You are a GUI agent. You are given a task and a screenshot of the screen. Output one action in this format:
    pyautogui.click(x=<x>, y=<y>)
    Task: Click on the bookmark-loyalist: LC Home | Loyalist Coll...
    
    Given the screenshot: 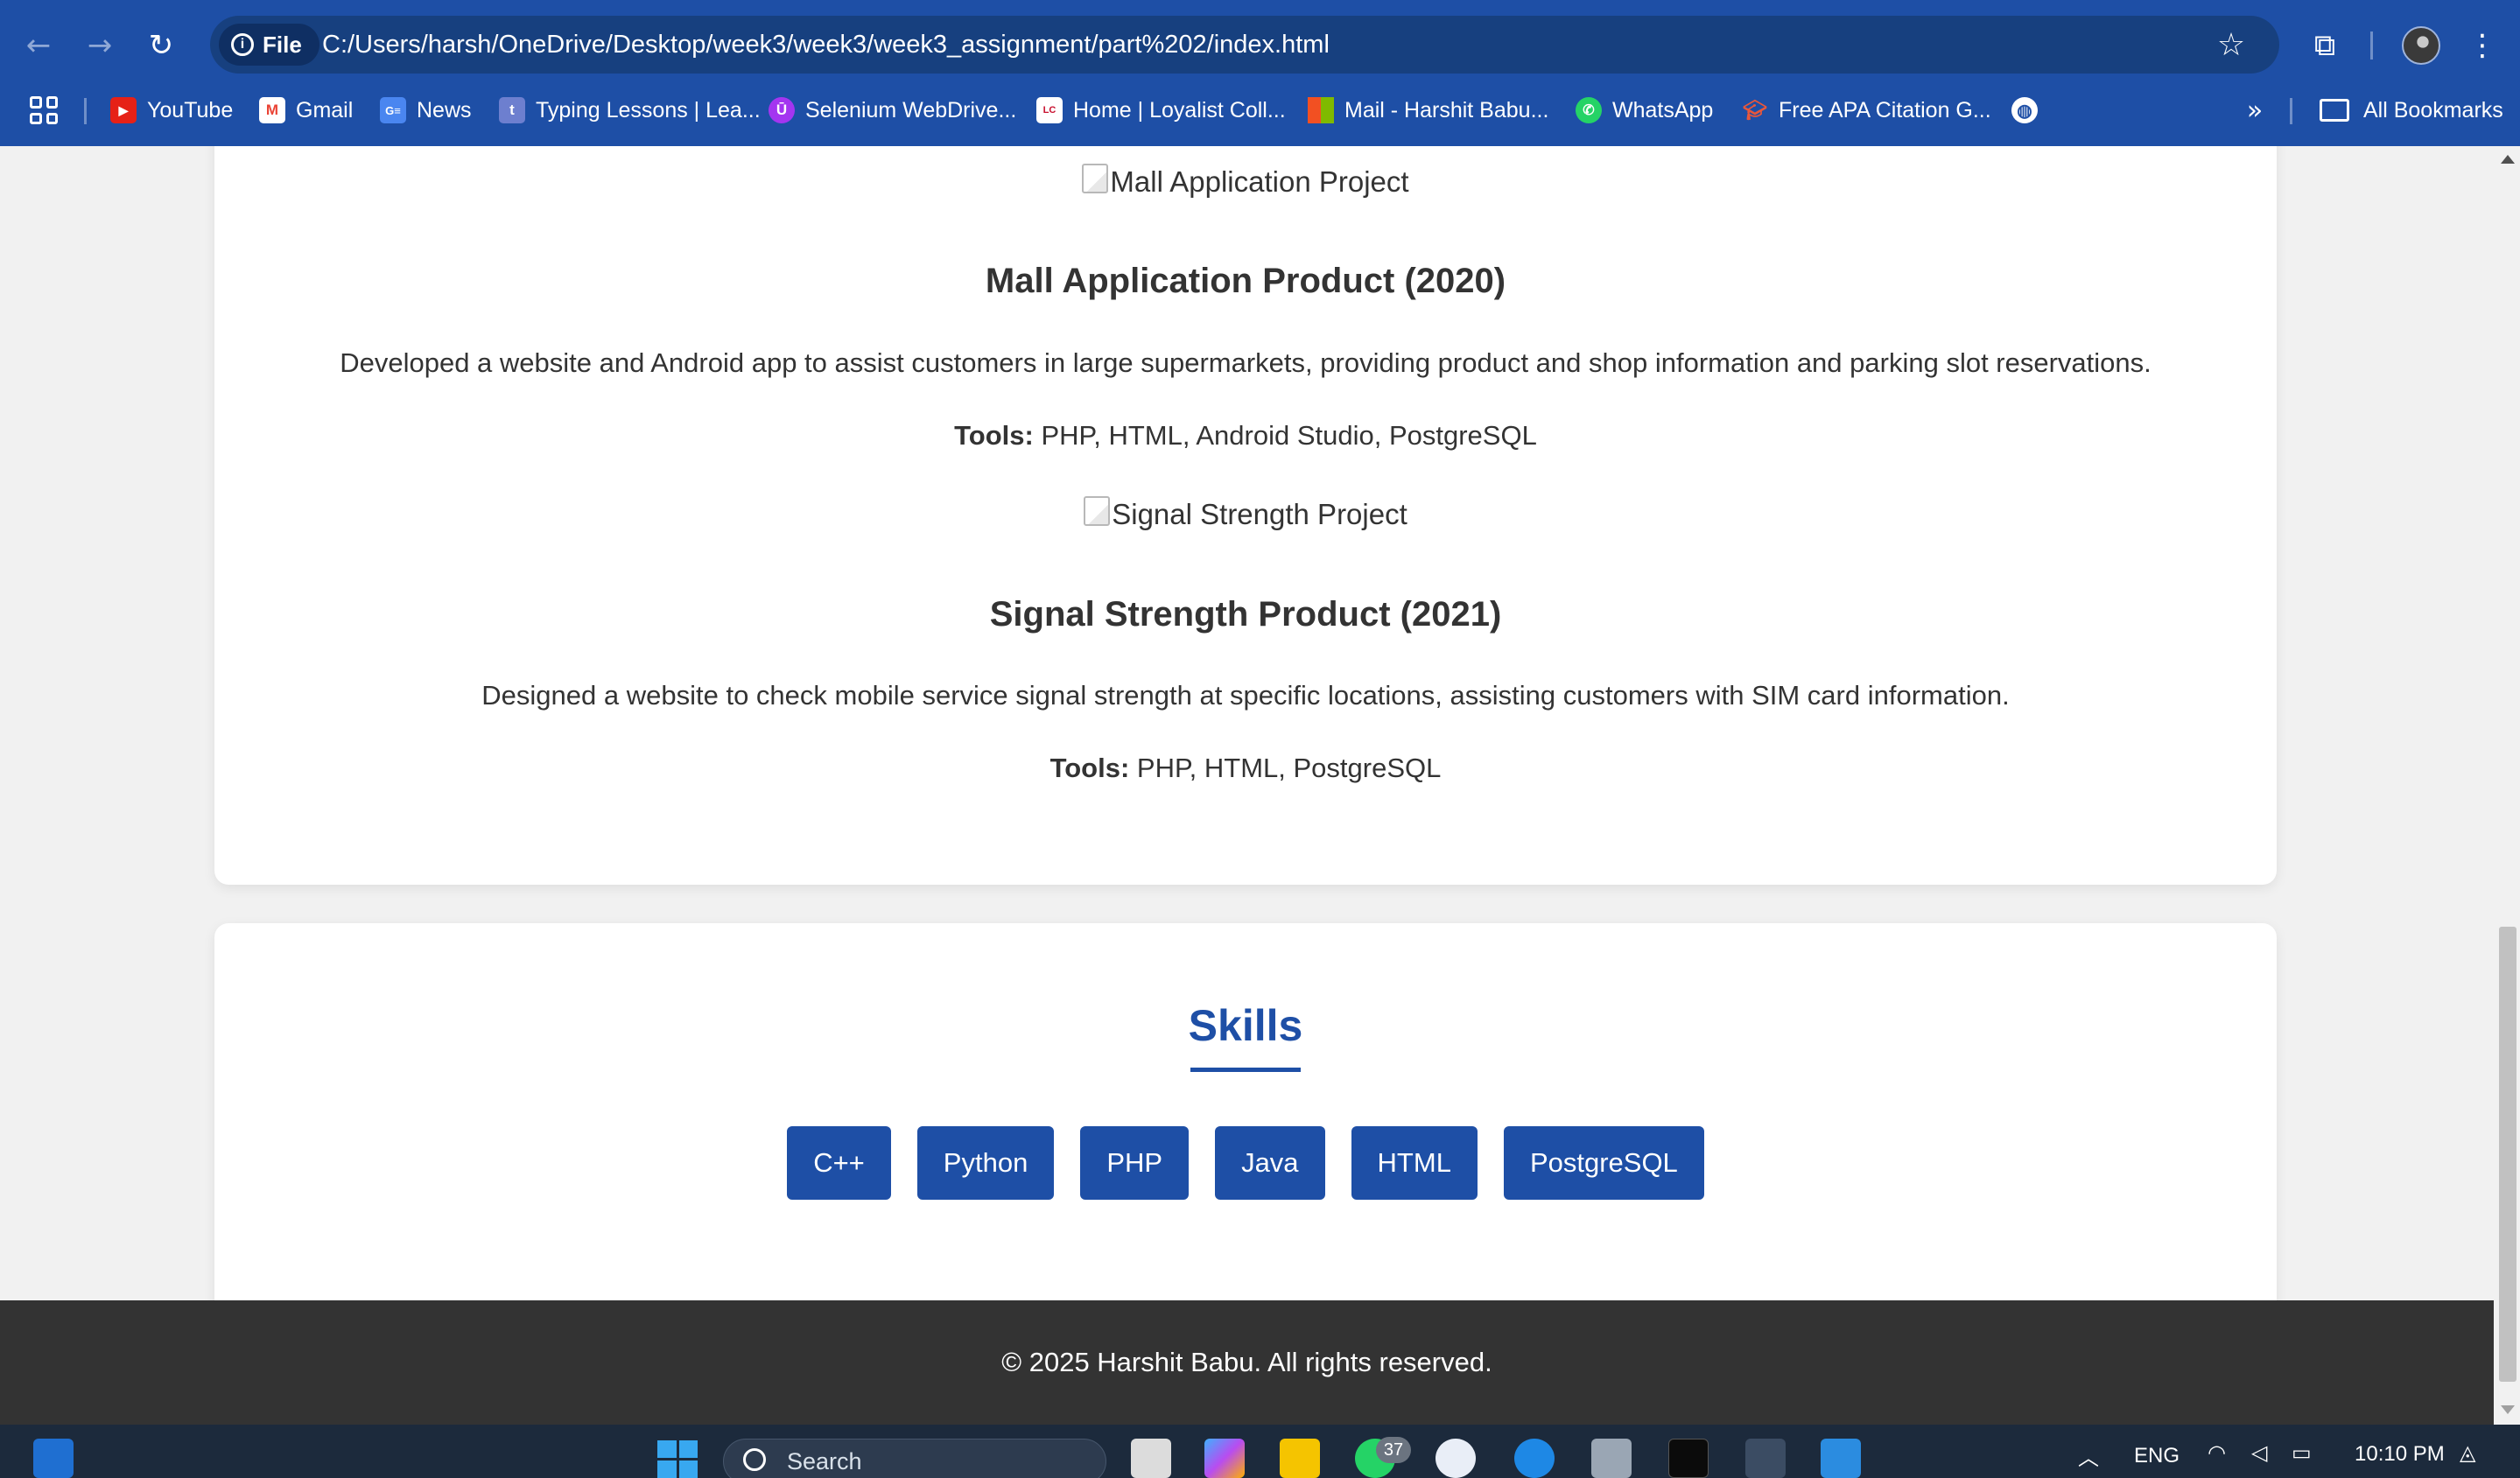 What is the action you would take?
    pyautogui.click(x=1161, y=110)
    